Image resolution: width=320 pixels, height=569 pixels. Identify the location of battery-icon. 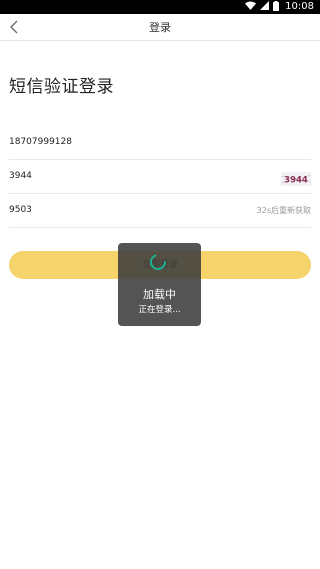
(276, 7).